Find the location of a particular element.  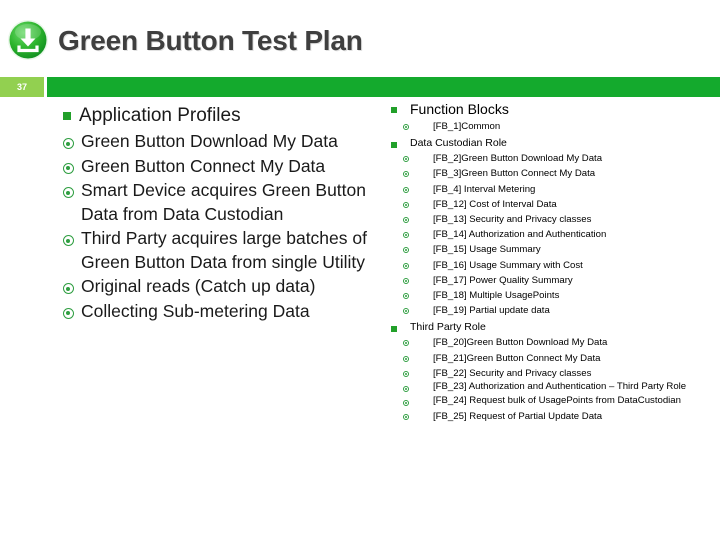

group-title-label: Third Party Role is located at coordinates (448, 327).